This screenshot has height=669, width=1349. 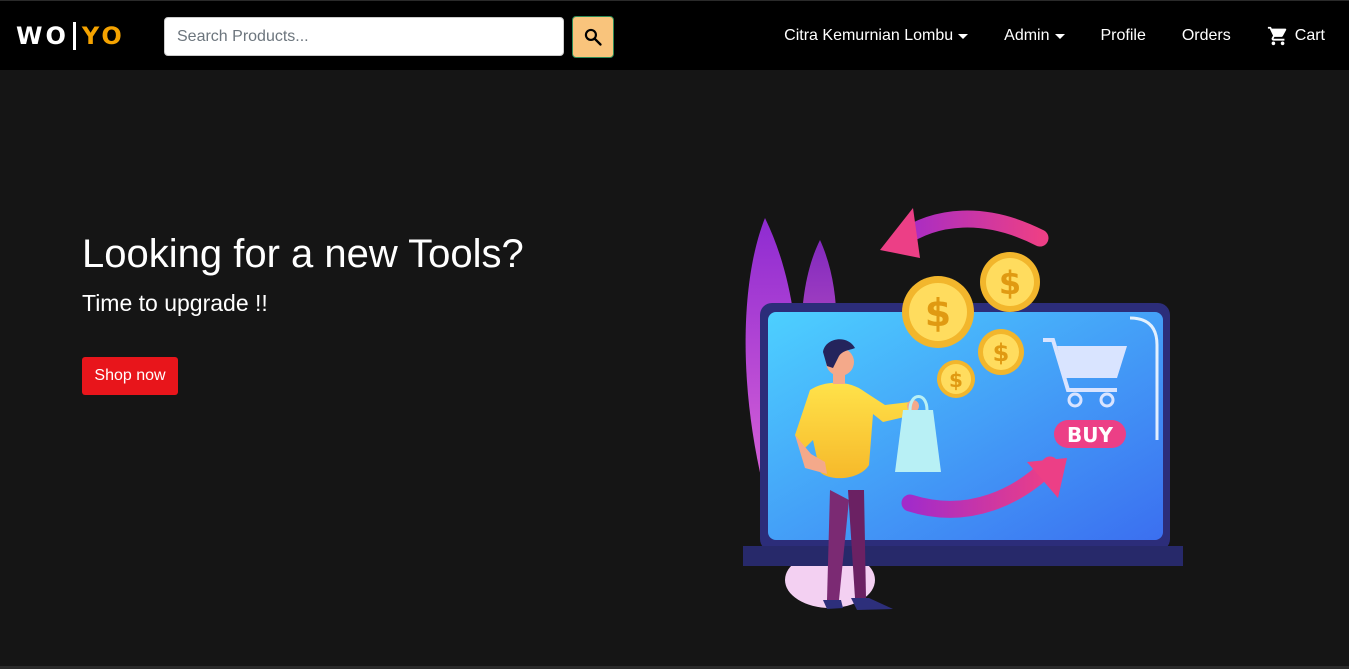 I want to click on shop-now-button: Shop now, so click(x=130, y=376).